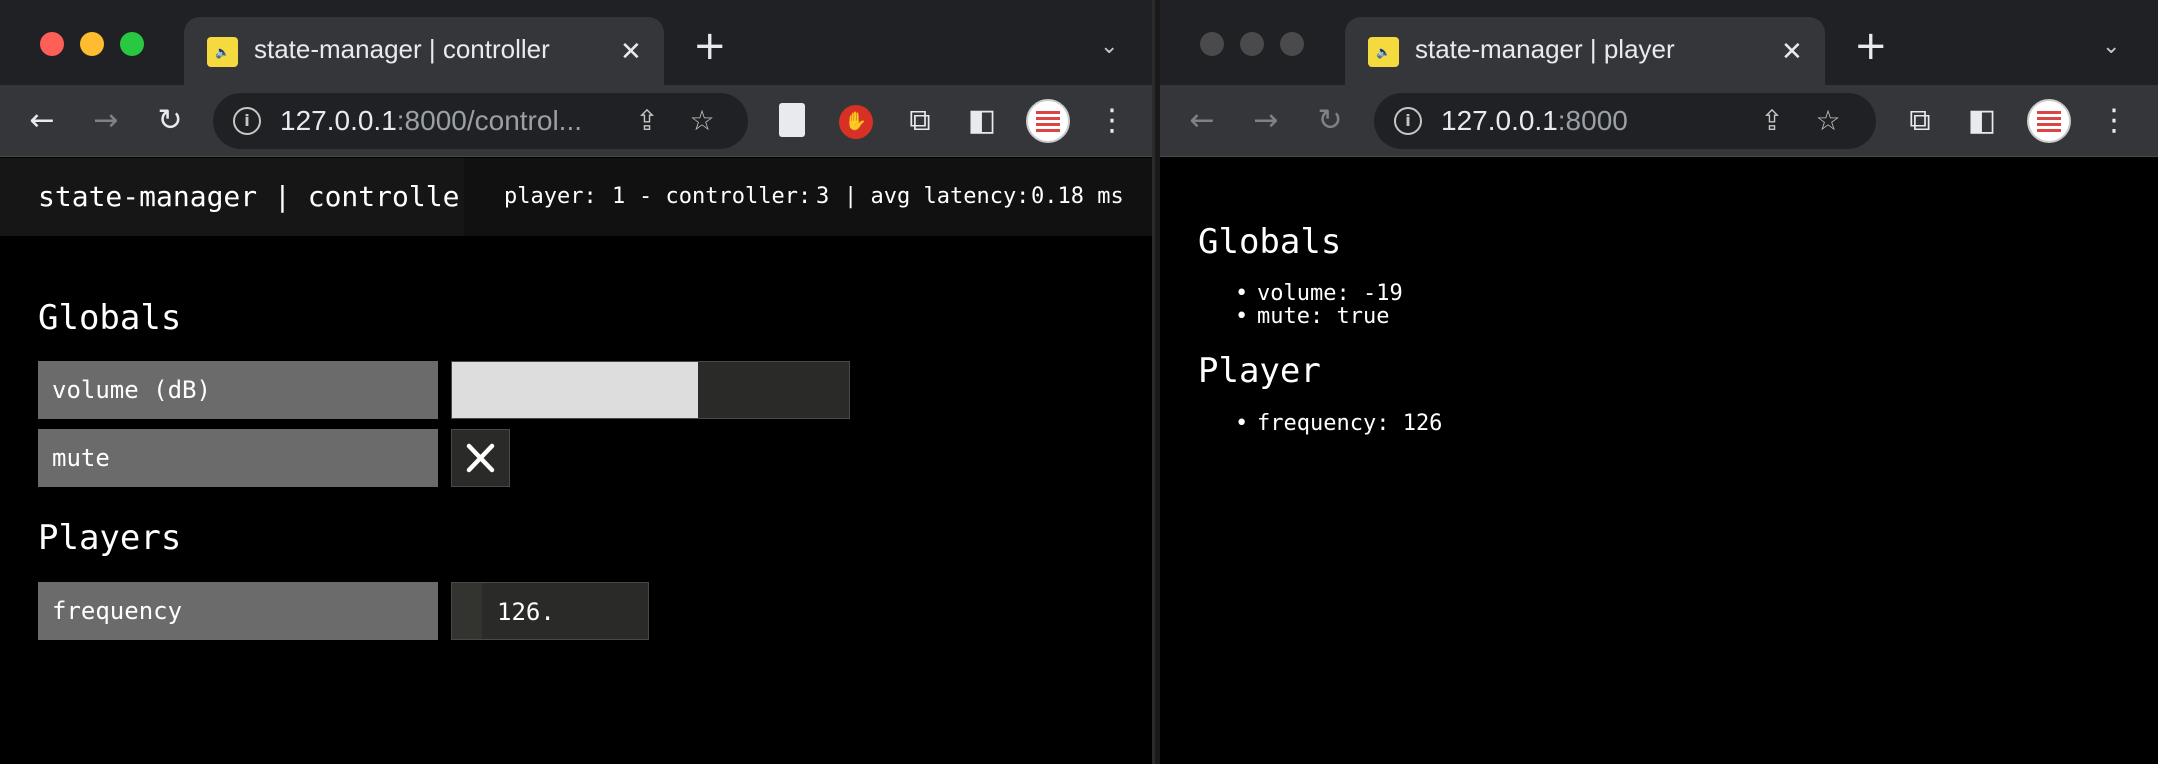  What do you see at coordinates (1259, 371) in the screenshot?
I see `player-heading: Player` at bounding box center [1259, 371].